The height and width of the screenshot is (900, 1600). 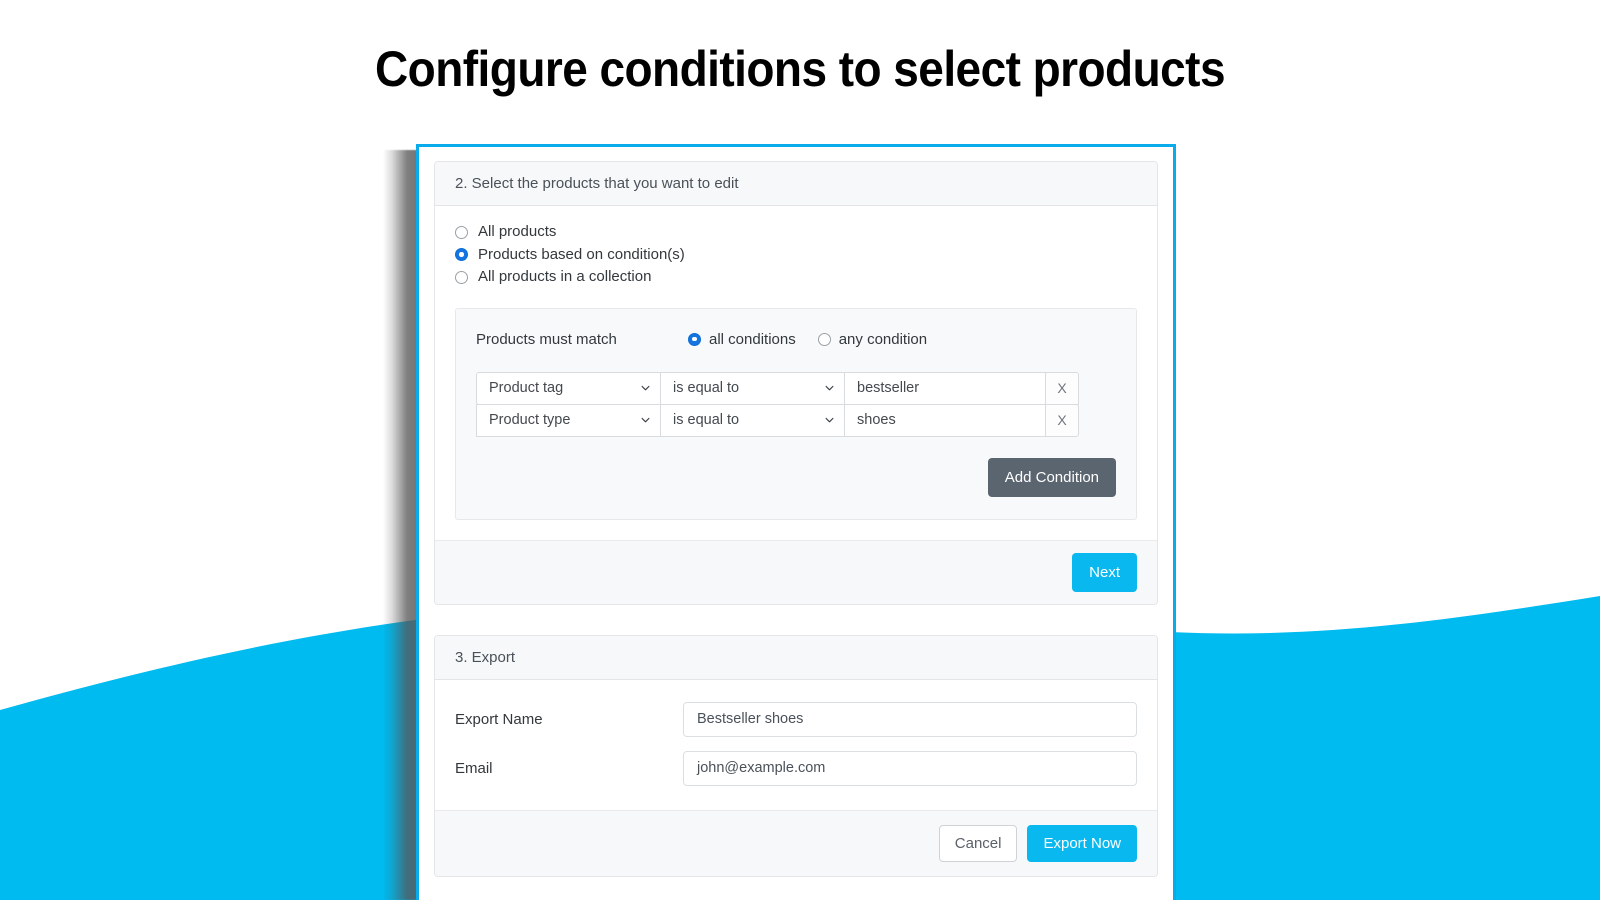 I want to click on email-field: john@example.com, so click(x=910, y=768).